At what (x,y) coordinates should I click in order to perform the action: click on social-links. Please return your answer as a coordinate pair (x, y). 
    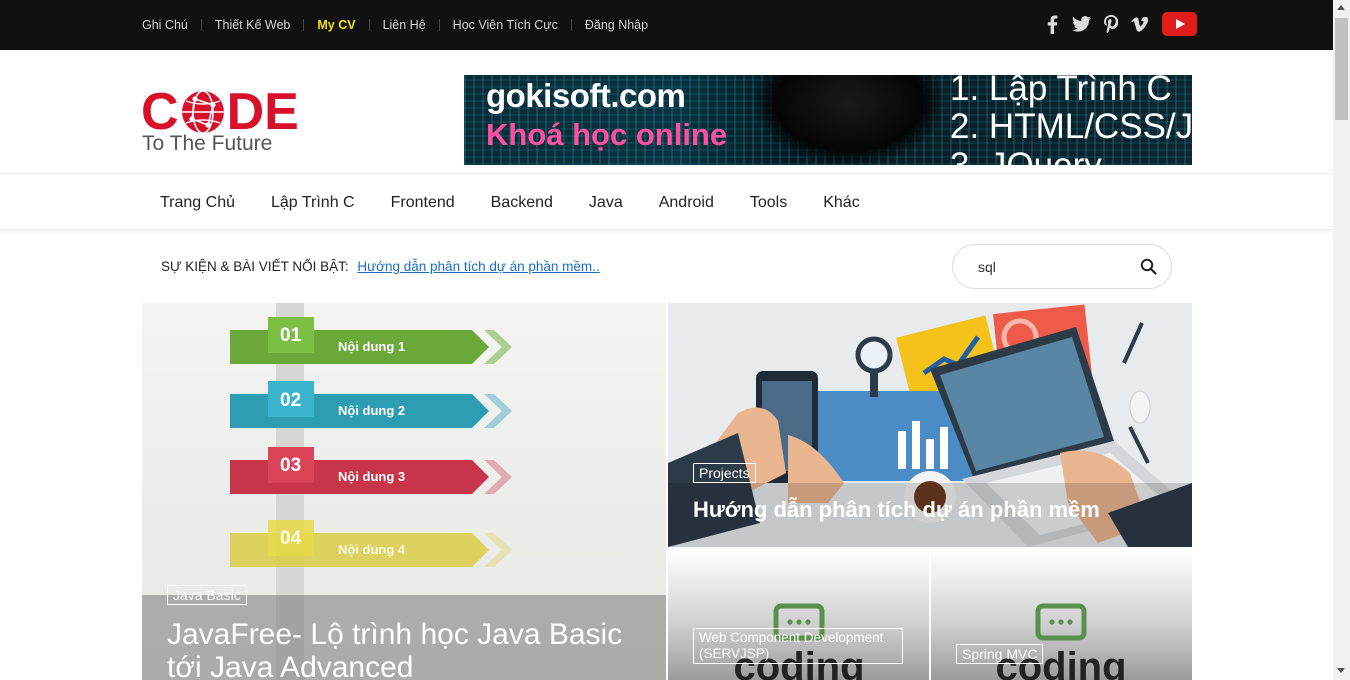
    Looking at the image, I should click on (1120, 24).